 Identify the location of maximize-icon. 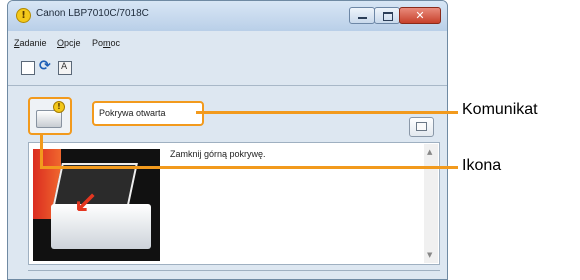
(388, 16).